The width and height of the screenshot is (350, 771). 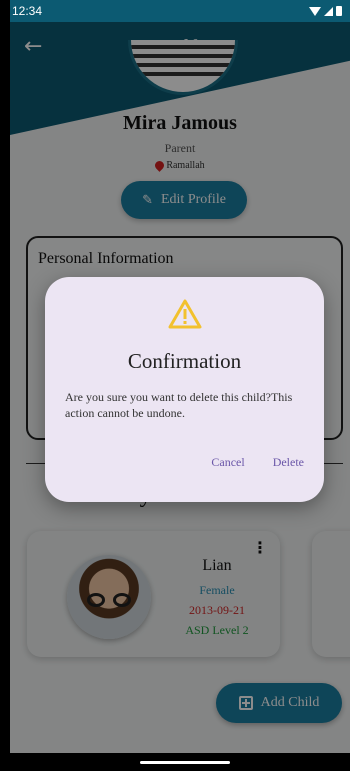 I want to click on home-gesture-bar, so click(x=185, y=762).